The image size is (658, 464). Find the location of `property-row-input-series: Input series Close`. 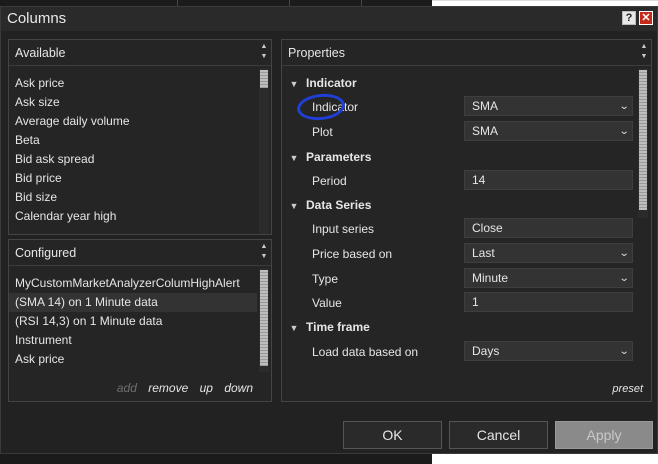

property-row-input-series: Input series Close is located at coordinates (457, 229).